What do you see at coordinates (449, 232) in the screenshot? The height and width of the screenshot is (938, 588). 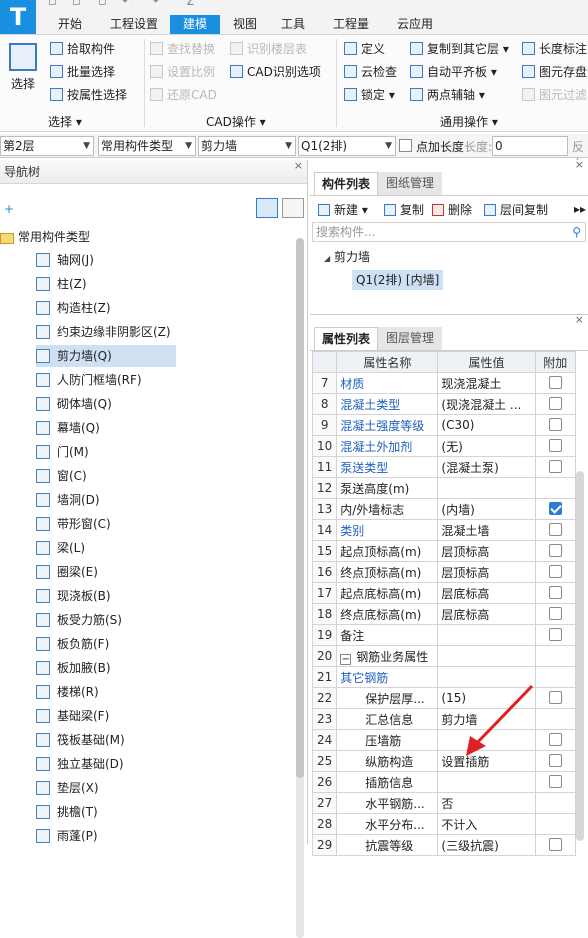 I see `component-search-input: 搜索构件... ⚲` at bounding box center [449, 232].